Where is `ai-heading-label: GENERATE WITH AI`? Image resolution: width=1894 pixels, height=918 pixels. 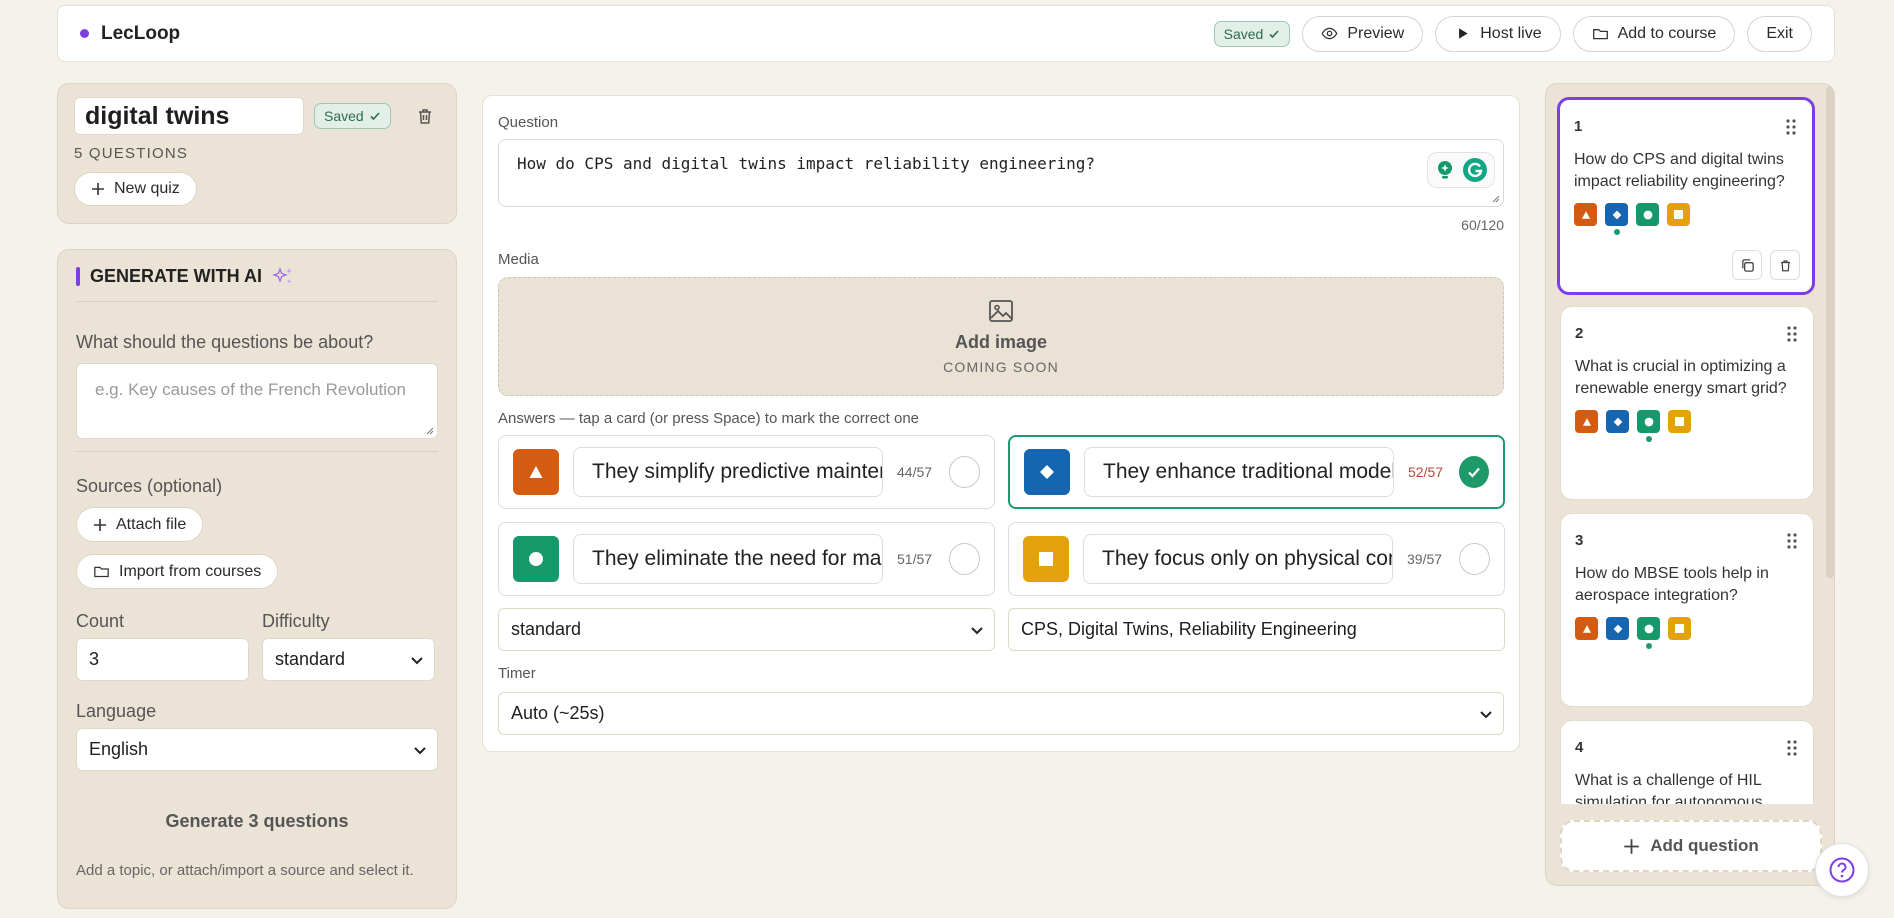
ai-heading-label: GENERATE WITH AI is located at coordinates (176, 276).